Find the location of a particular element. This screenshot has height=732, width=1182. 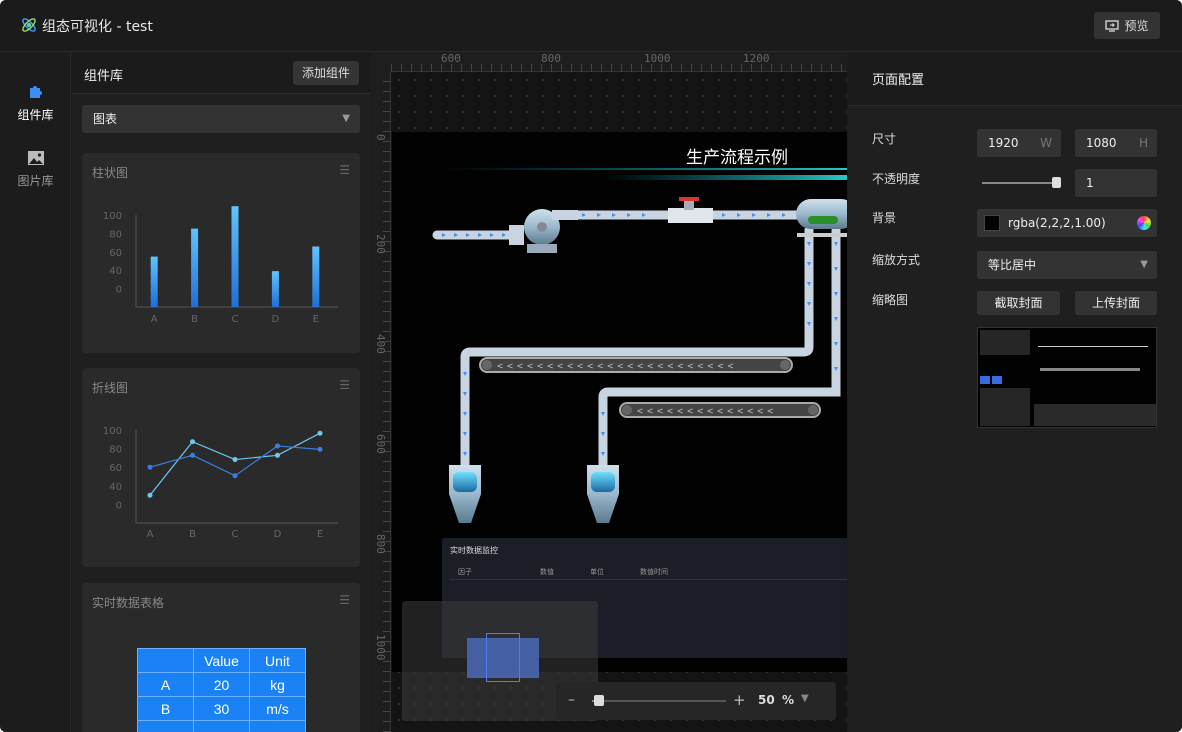

table-cell: m/s is located at coordinates (277, 708).